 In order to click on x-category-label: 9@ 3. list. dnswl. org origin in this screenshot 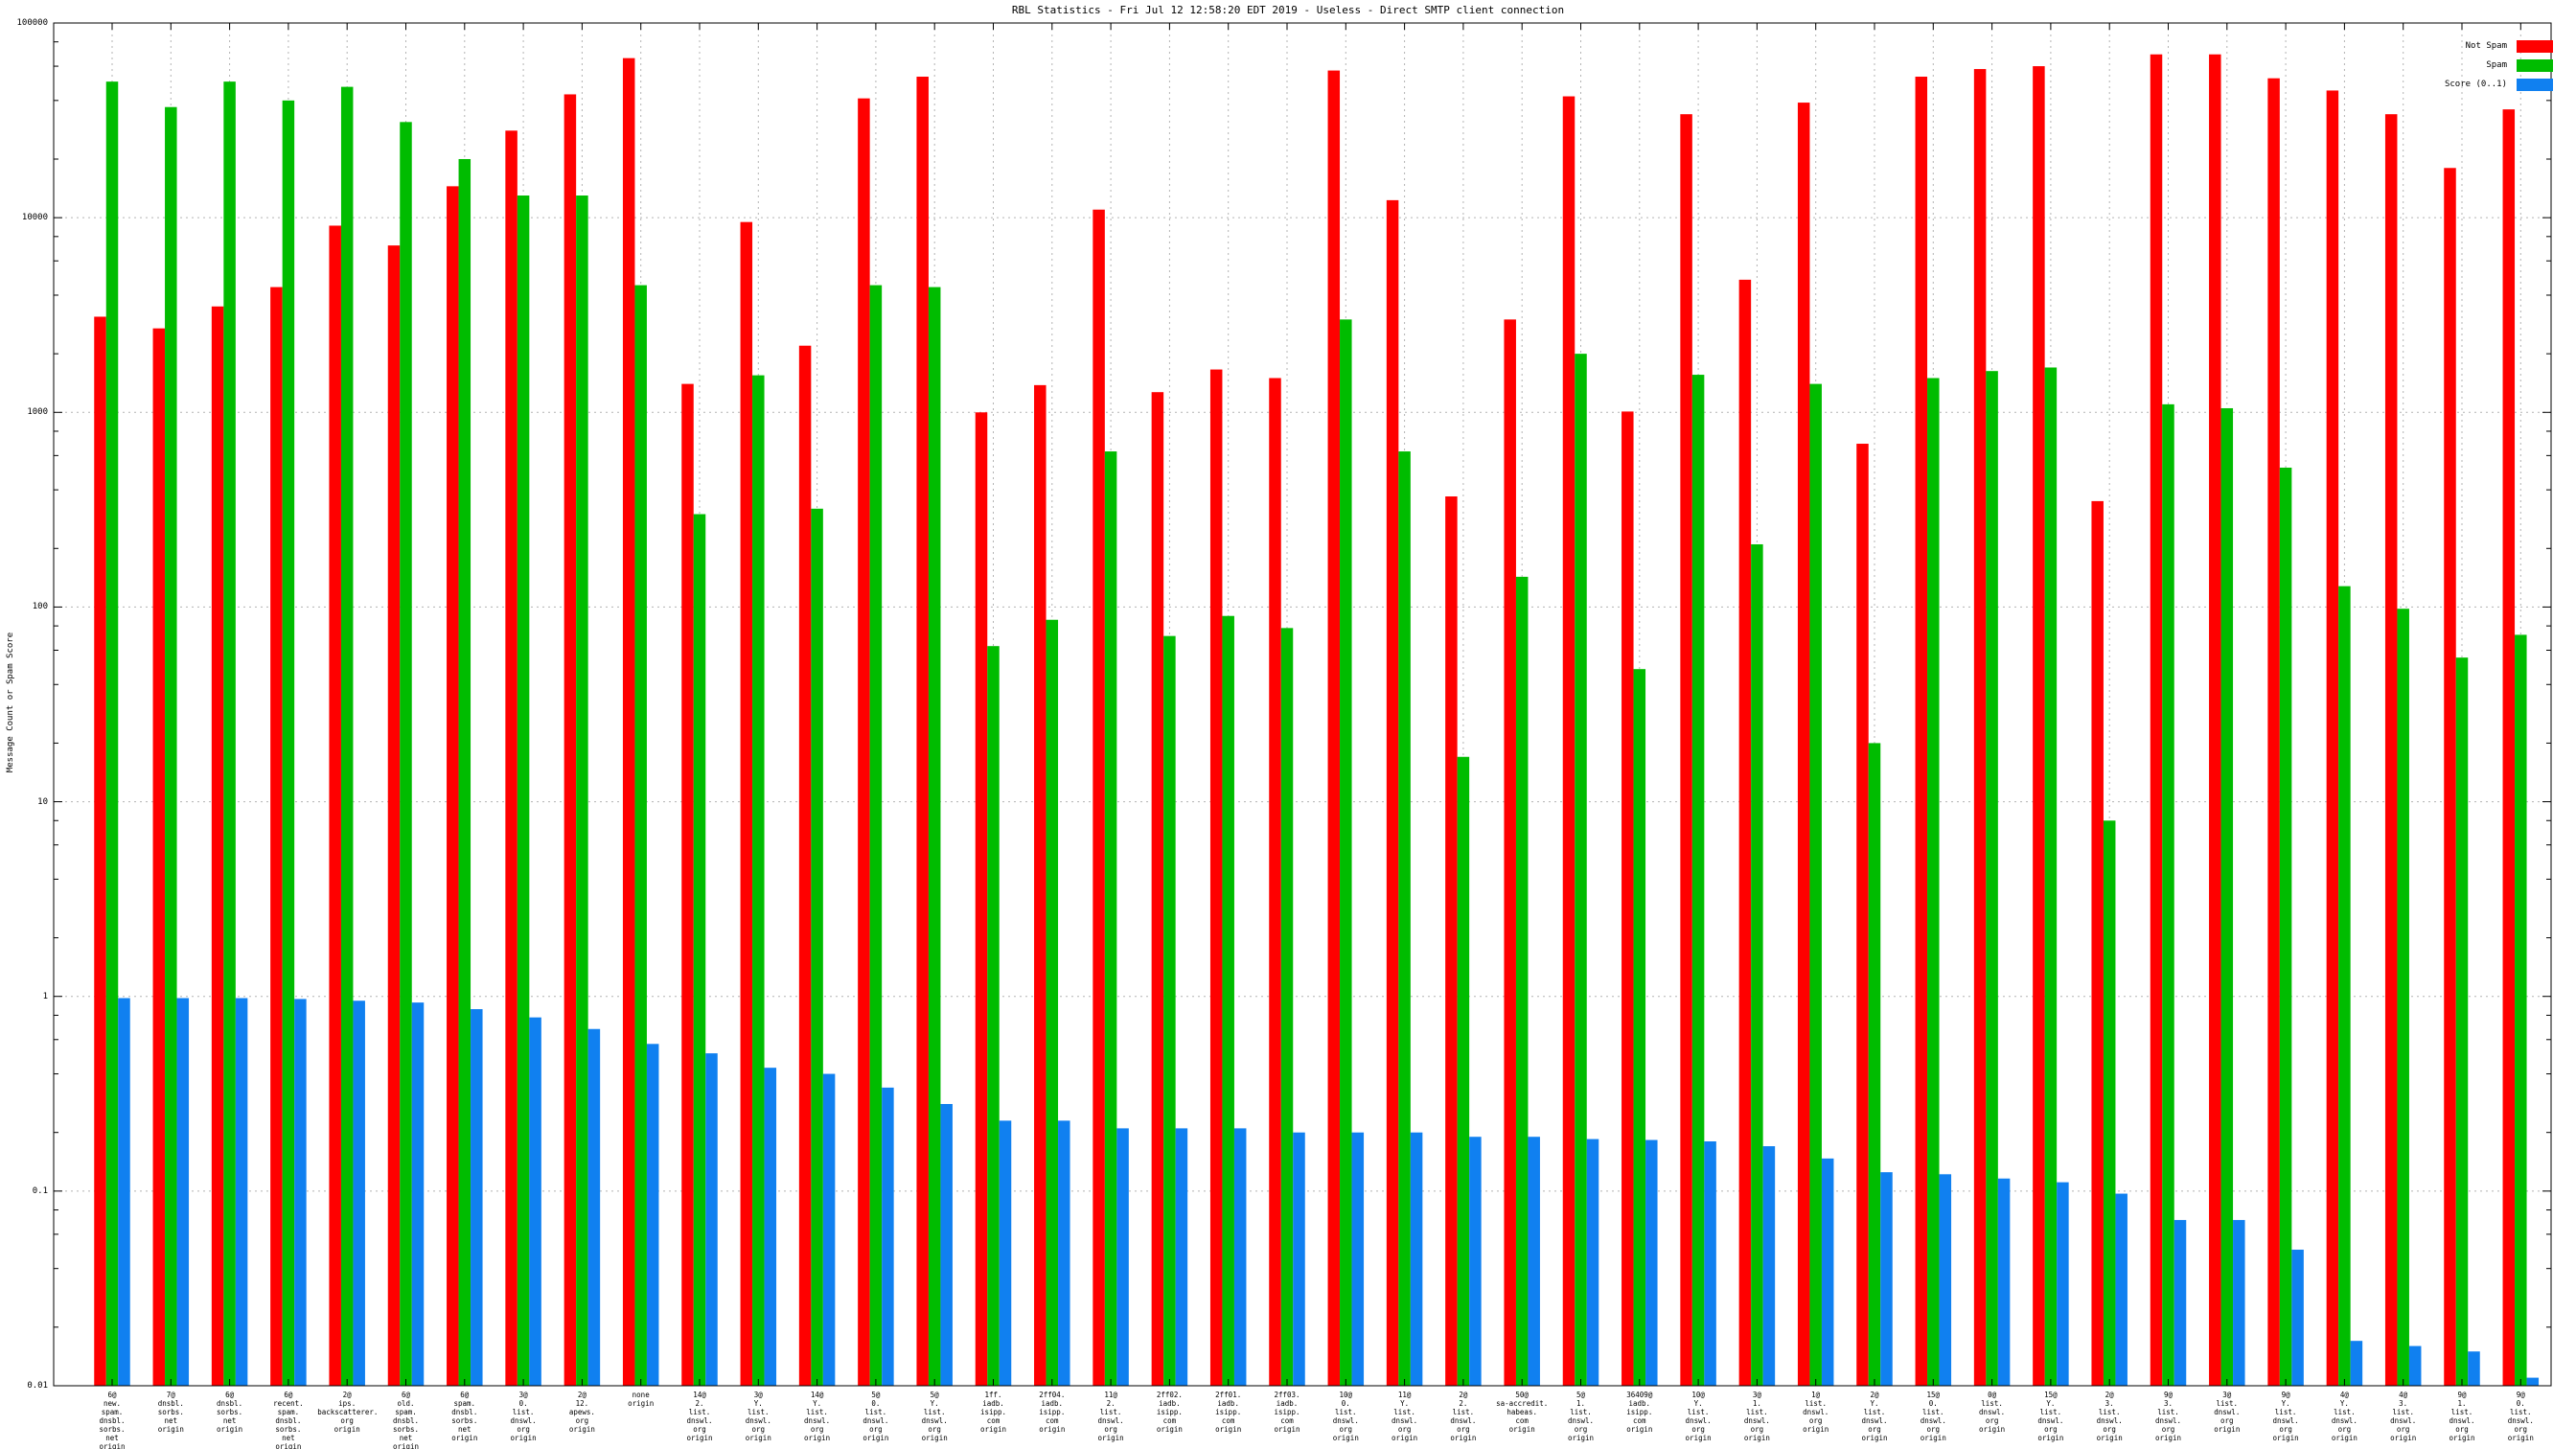, I will do `click(2168, 1416)`.